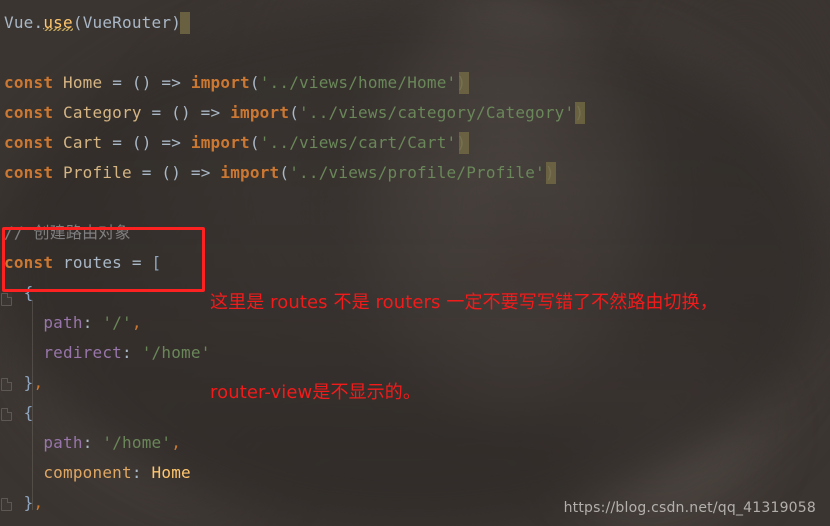 This screenshot has height=526, width=830. I want to click on code-token-comment: // 创建路由对象, so click(67, 232).